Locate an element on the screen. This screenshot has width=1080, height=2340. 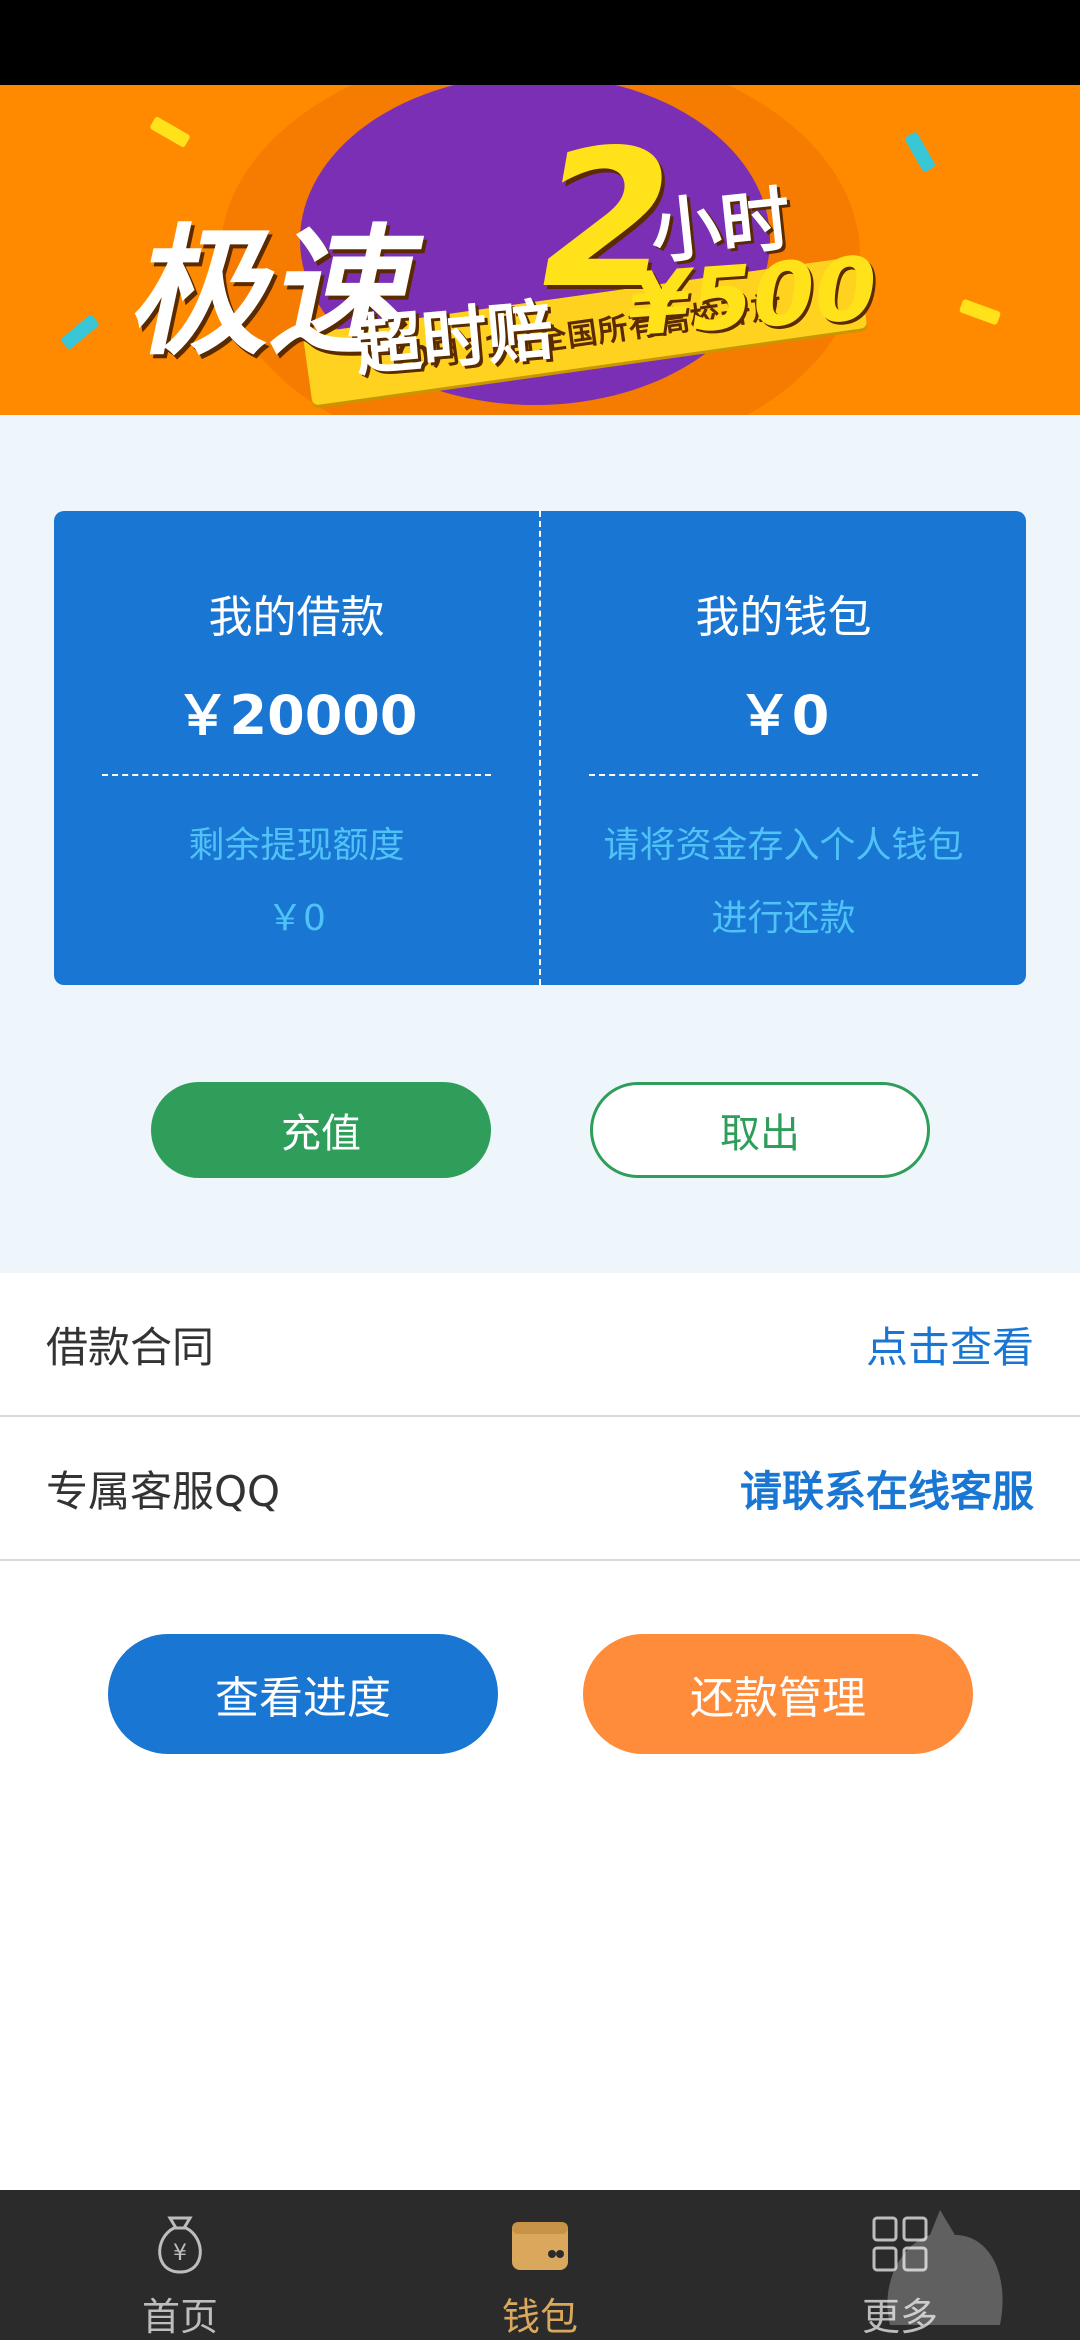
view-progress-button: 查看进度 is located at coordinates (303, 1694).